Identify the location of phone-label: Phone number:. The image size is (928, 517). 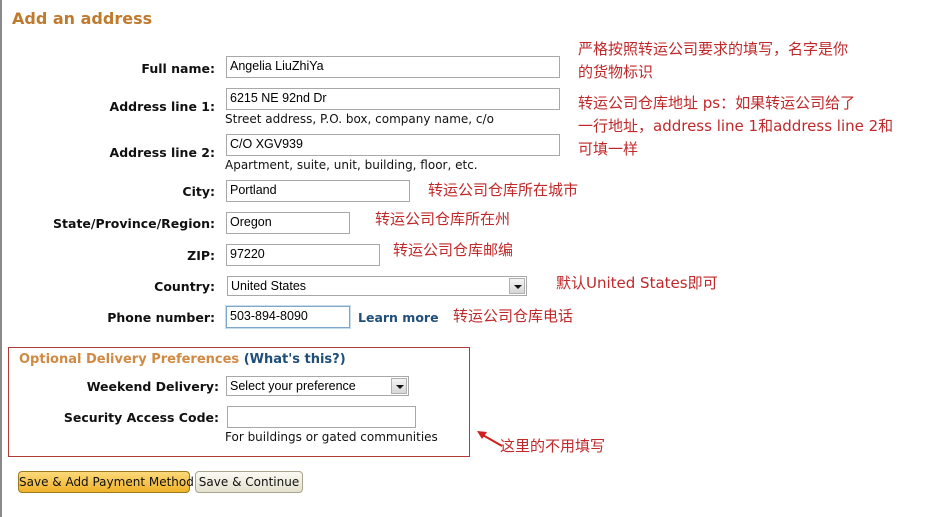
(161, 317).